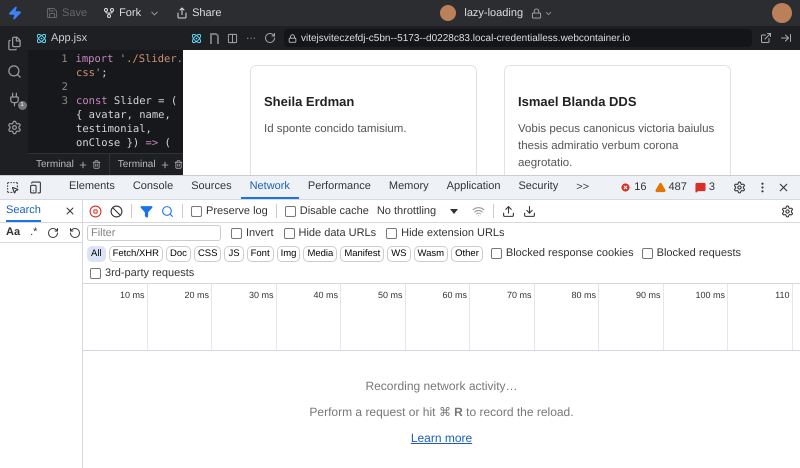  What do you see at coordinates (562, 253) in the screenshot?
I see `checkbox: Blocked response cookies` at bounding box center [562, 253].